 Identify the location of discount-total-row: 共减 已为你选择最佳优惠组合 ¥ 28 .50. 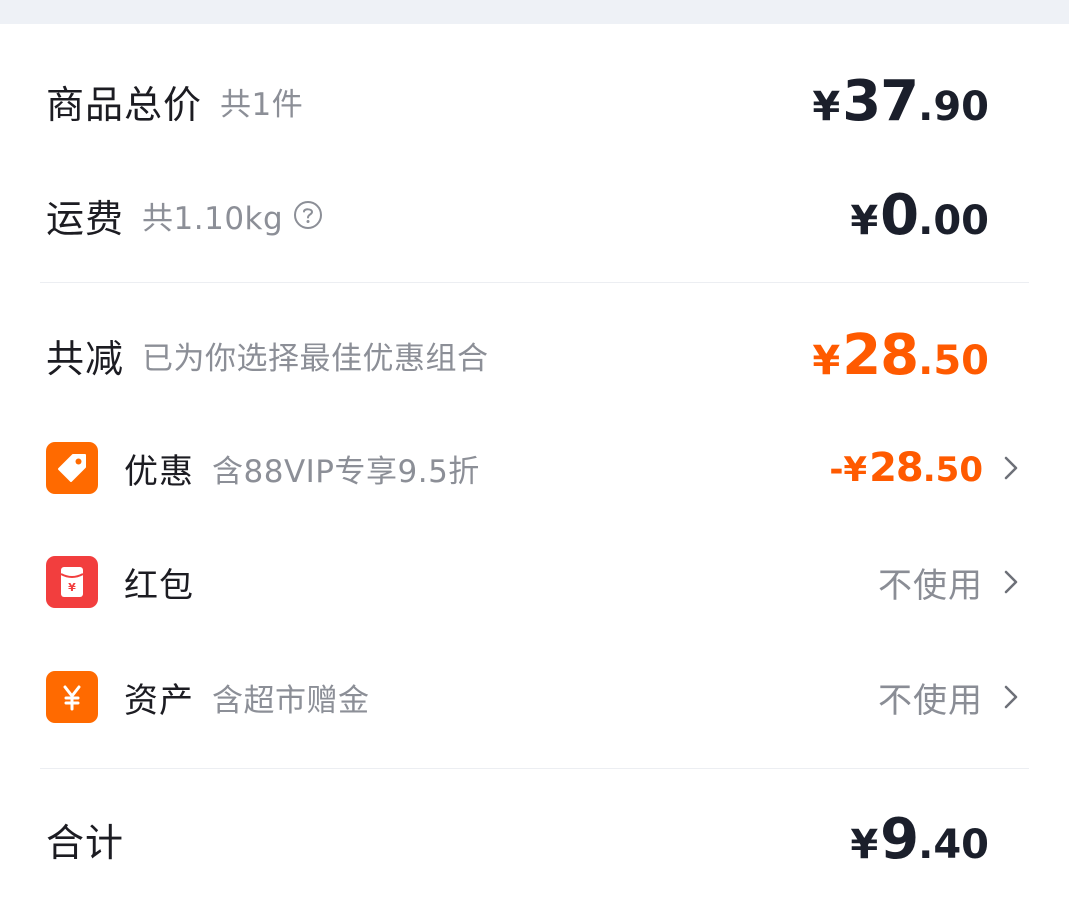
(534, 355).